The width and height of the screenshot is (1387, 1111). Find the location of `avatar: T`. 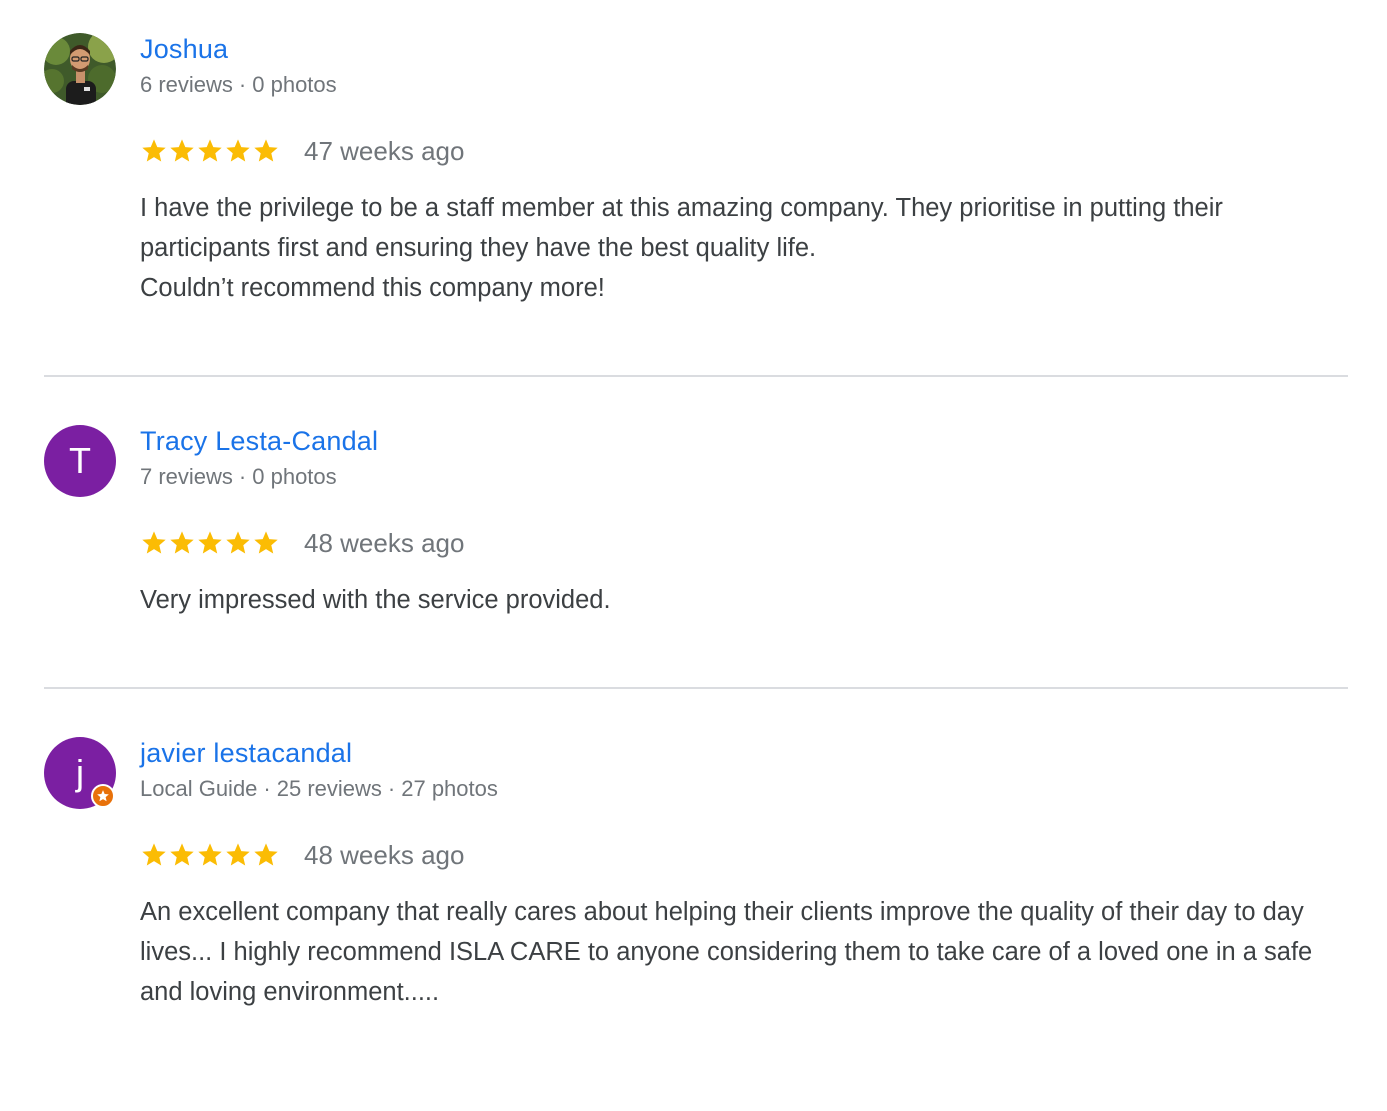

avatar: T is located at coordinates (80, 461).